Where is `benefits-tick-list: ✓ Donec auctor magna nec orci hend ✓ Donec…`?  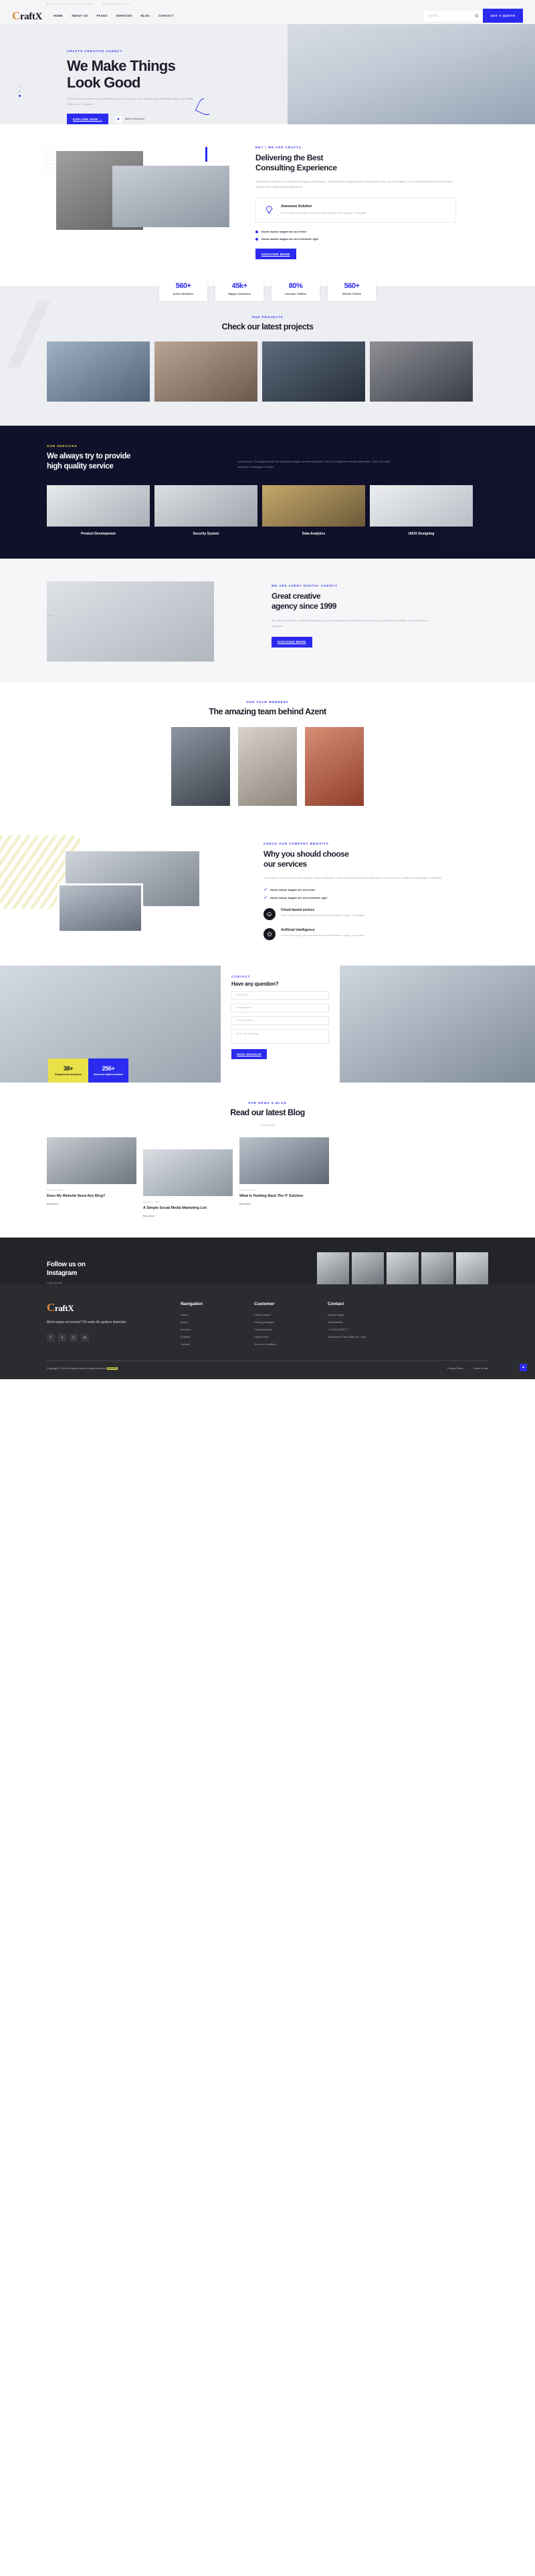 benefits-tick-list: ✓ Donec auctor magna nec orci hend ✓ Donec… is located at coordinates (363, 894).